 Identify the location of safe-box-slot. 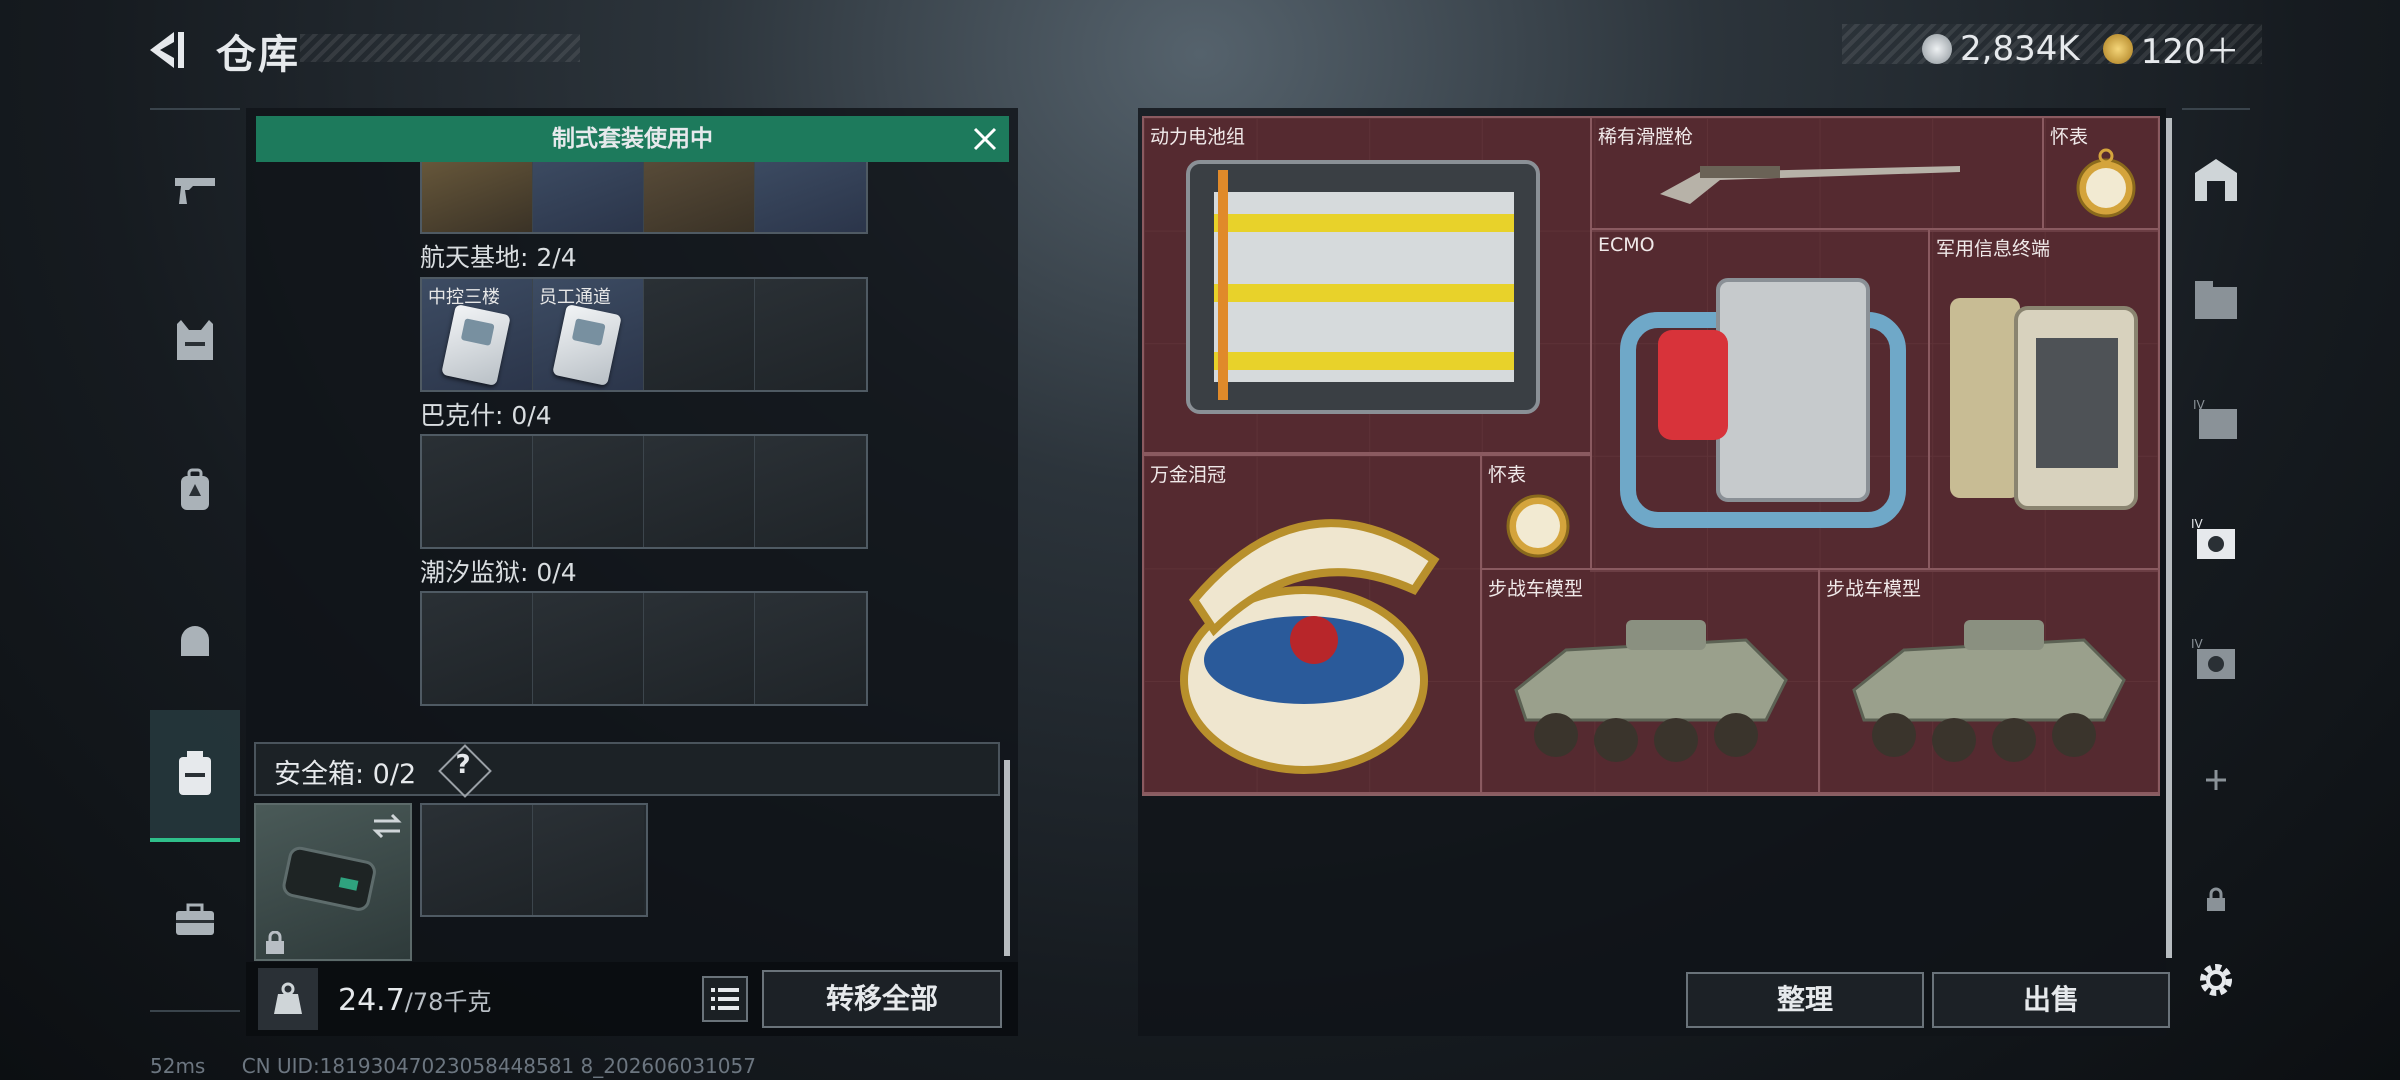
(333, 882).